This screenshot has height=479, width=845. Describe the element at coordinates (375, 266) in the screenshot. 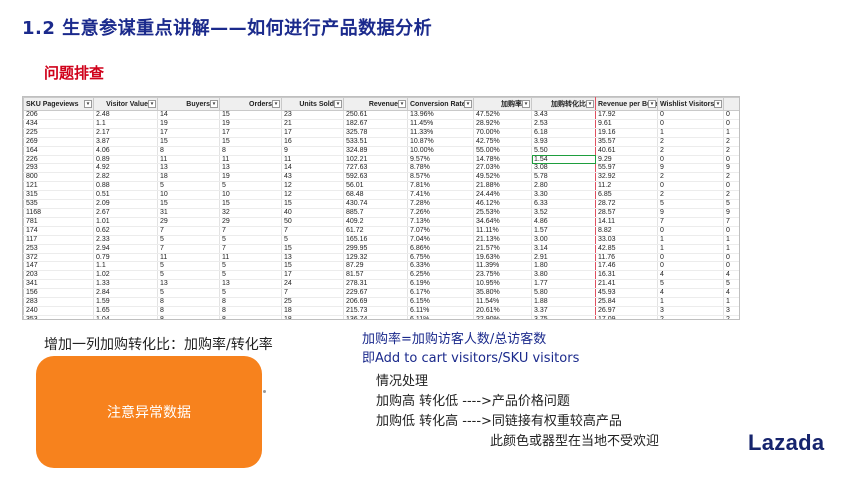

I see `table-cell: 87.29` at that location.